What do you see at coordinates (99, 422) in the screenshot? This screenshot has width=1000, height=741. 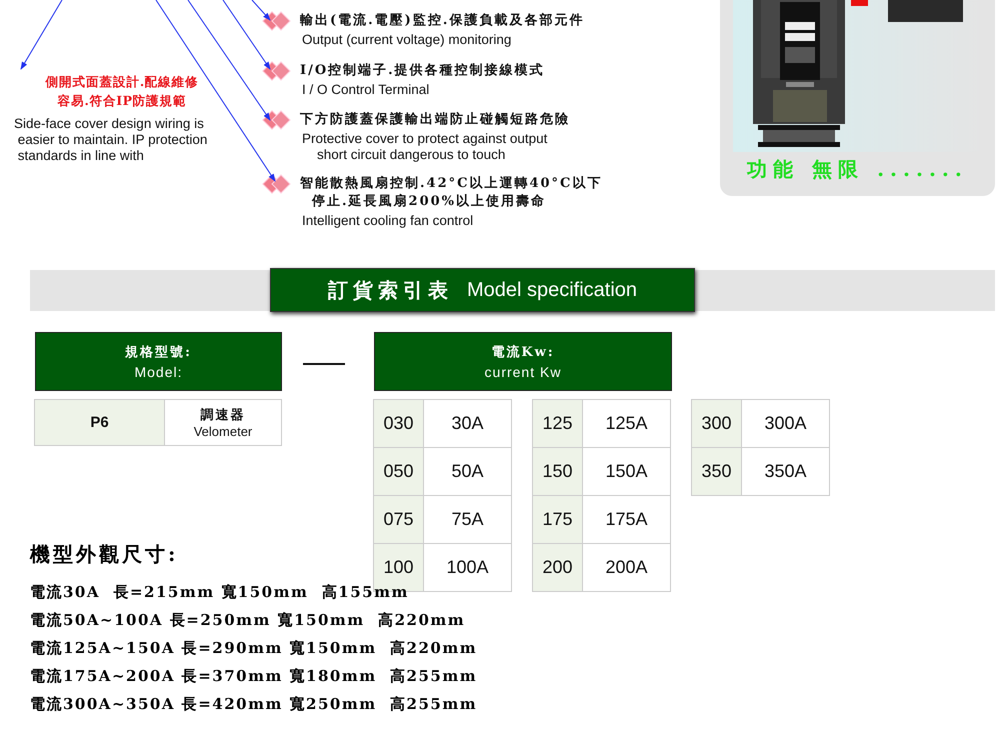 I see `model-code-cell: P6` at bounding box center [99, 422].